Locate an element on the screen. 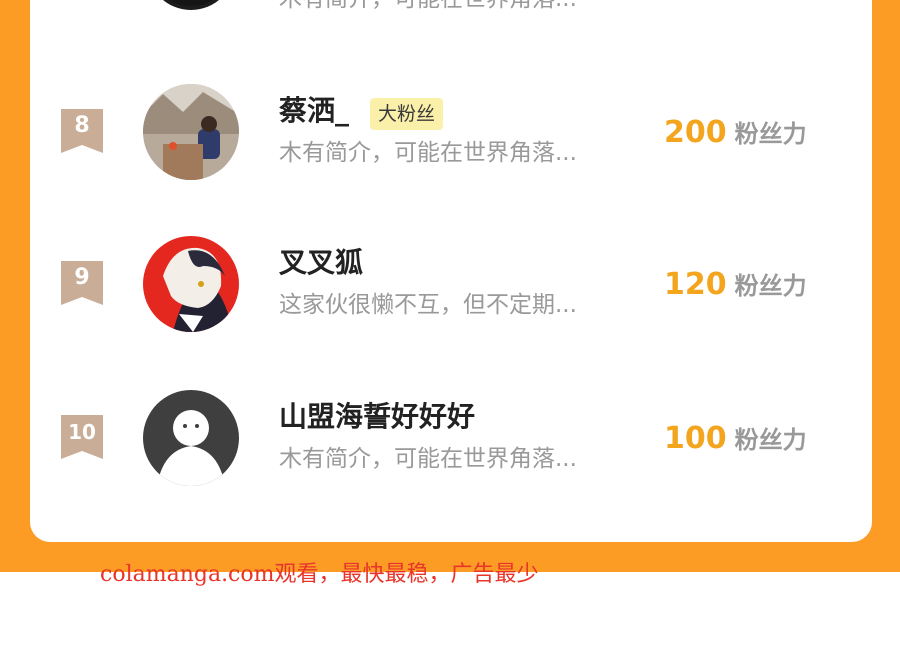  dark-avatar-icon is located at coordinates (191, 3).